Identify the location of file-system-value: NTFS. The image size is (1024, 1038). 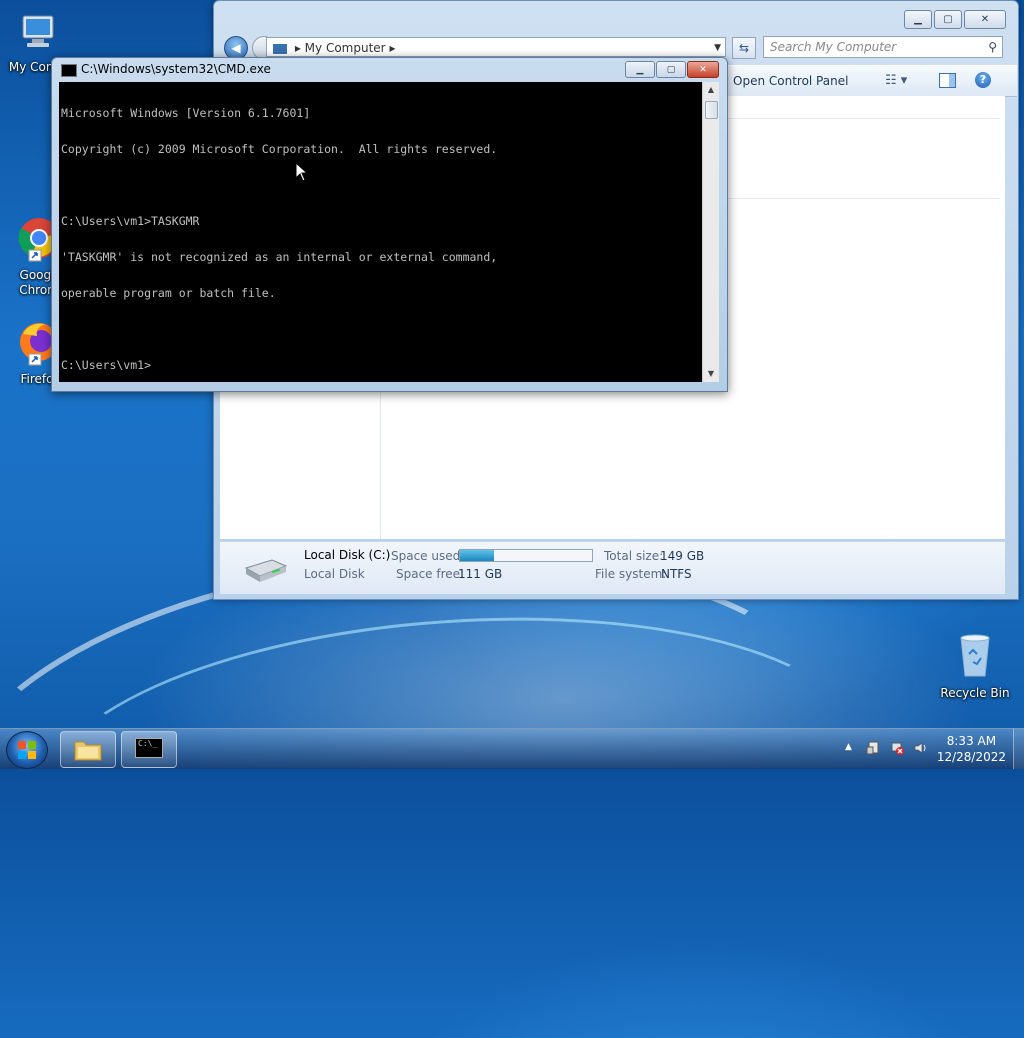
(676, 574).